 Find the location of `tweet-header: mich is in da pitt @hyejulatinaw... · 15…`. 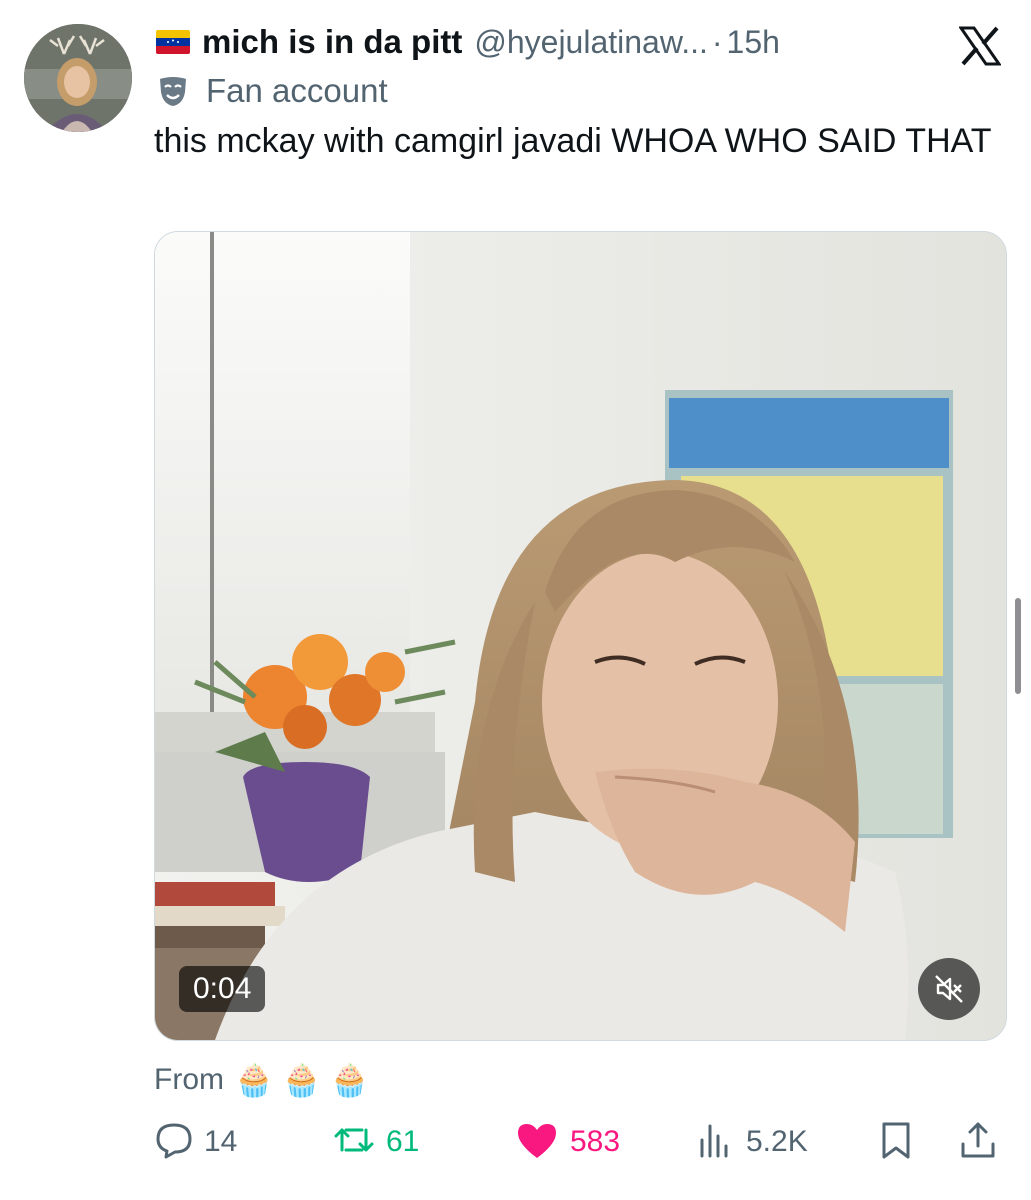

tweet-header: mich is in da pitt @hyejulatinaw... · 15… is located at coordinates (468, 42).